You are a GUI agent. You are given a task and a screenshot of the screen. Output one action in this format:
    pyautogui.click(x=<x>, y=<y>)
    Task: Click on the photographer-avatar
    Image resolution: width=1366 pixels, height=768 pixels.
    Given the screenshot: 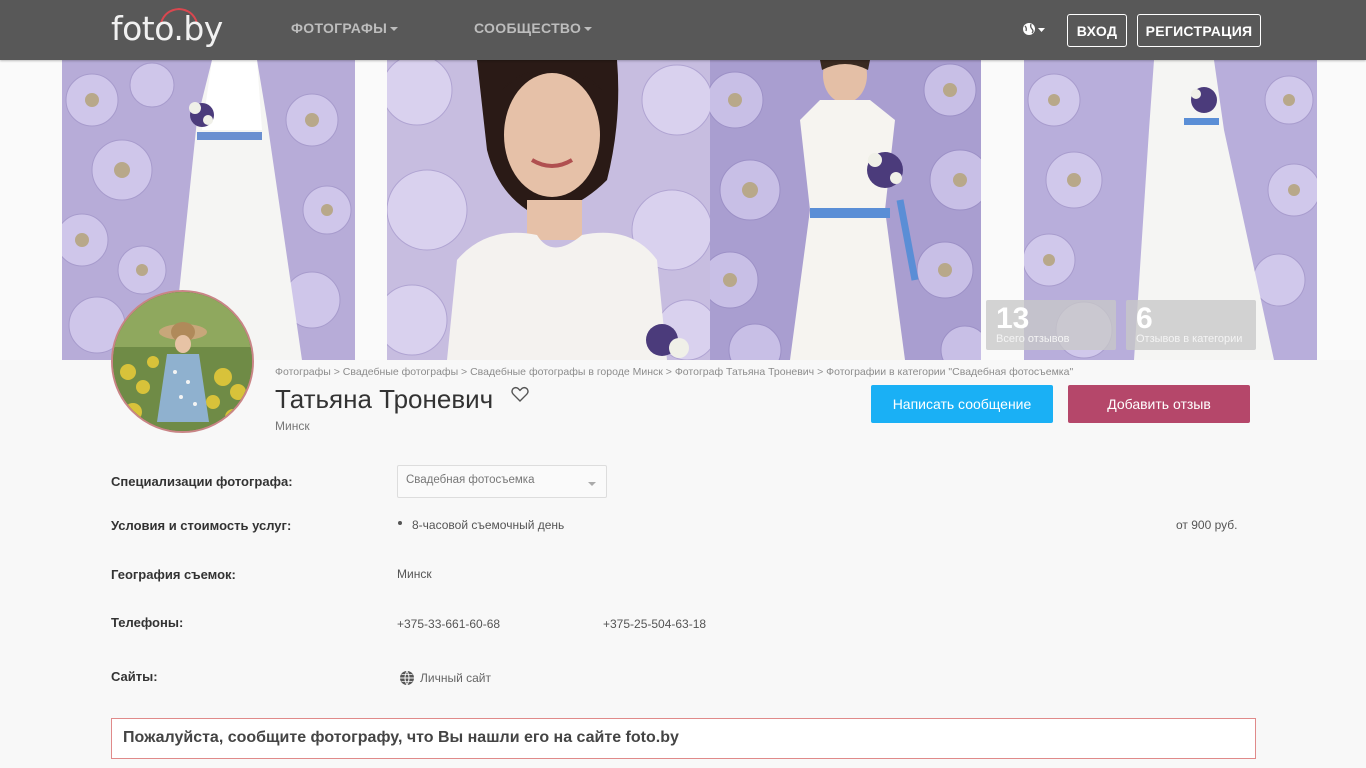 What is the action you would take?
    pyautogui.click(x=182, y=361)
    